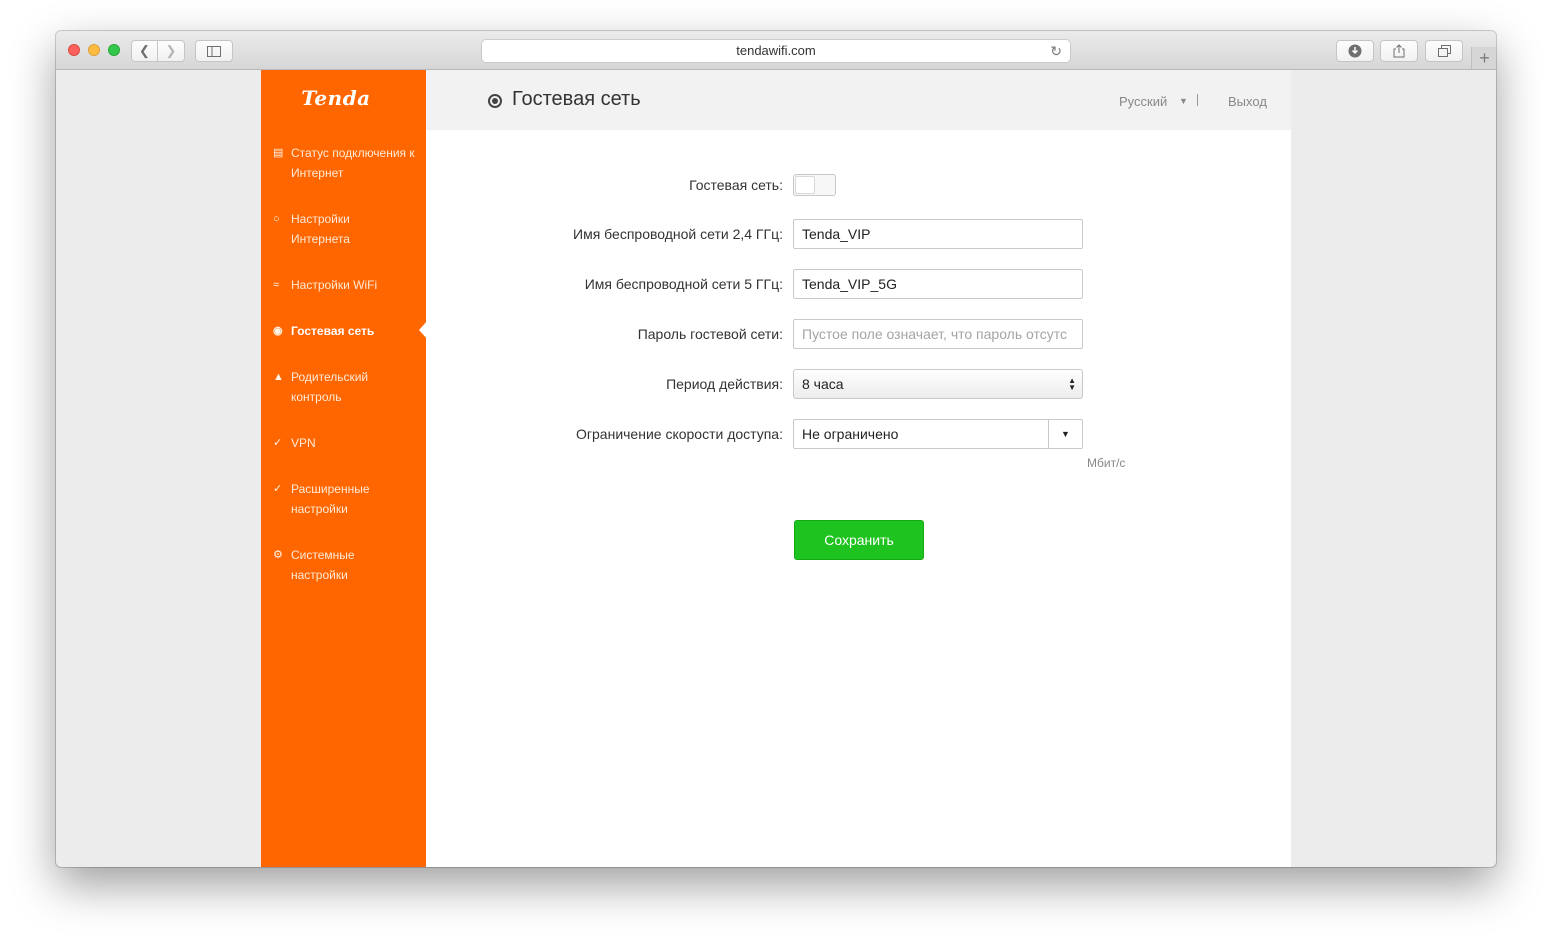  What do you see at coordinates (1399, 51) in the screenshot?
I see `share-icon` at bounding box center [1399, 51].